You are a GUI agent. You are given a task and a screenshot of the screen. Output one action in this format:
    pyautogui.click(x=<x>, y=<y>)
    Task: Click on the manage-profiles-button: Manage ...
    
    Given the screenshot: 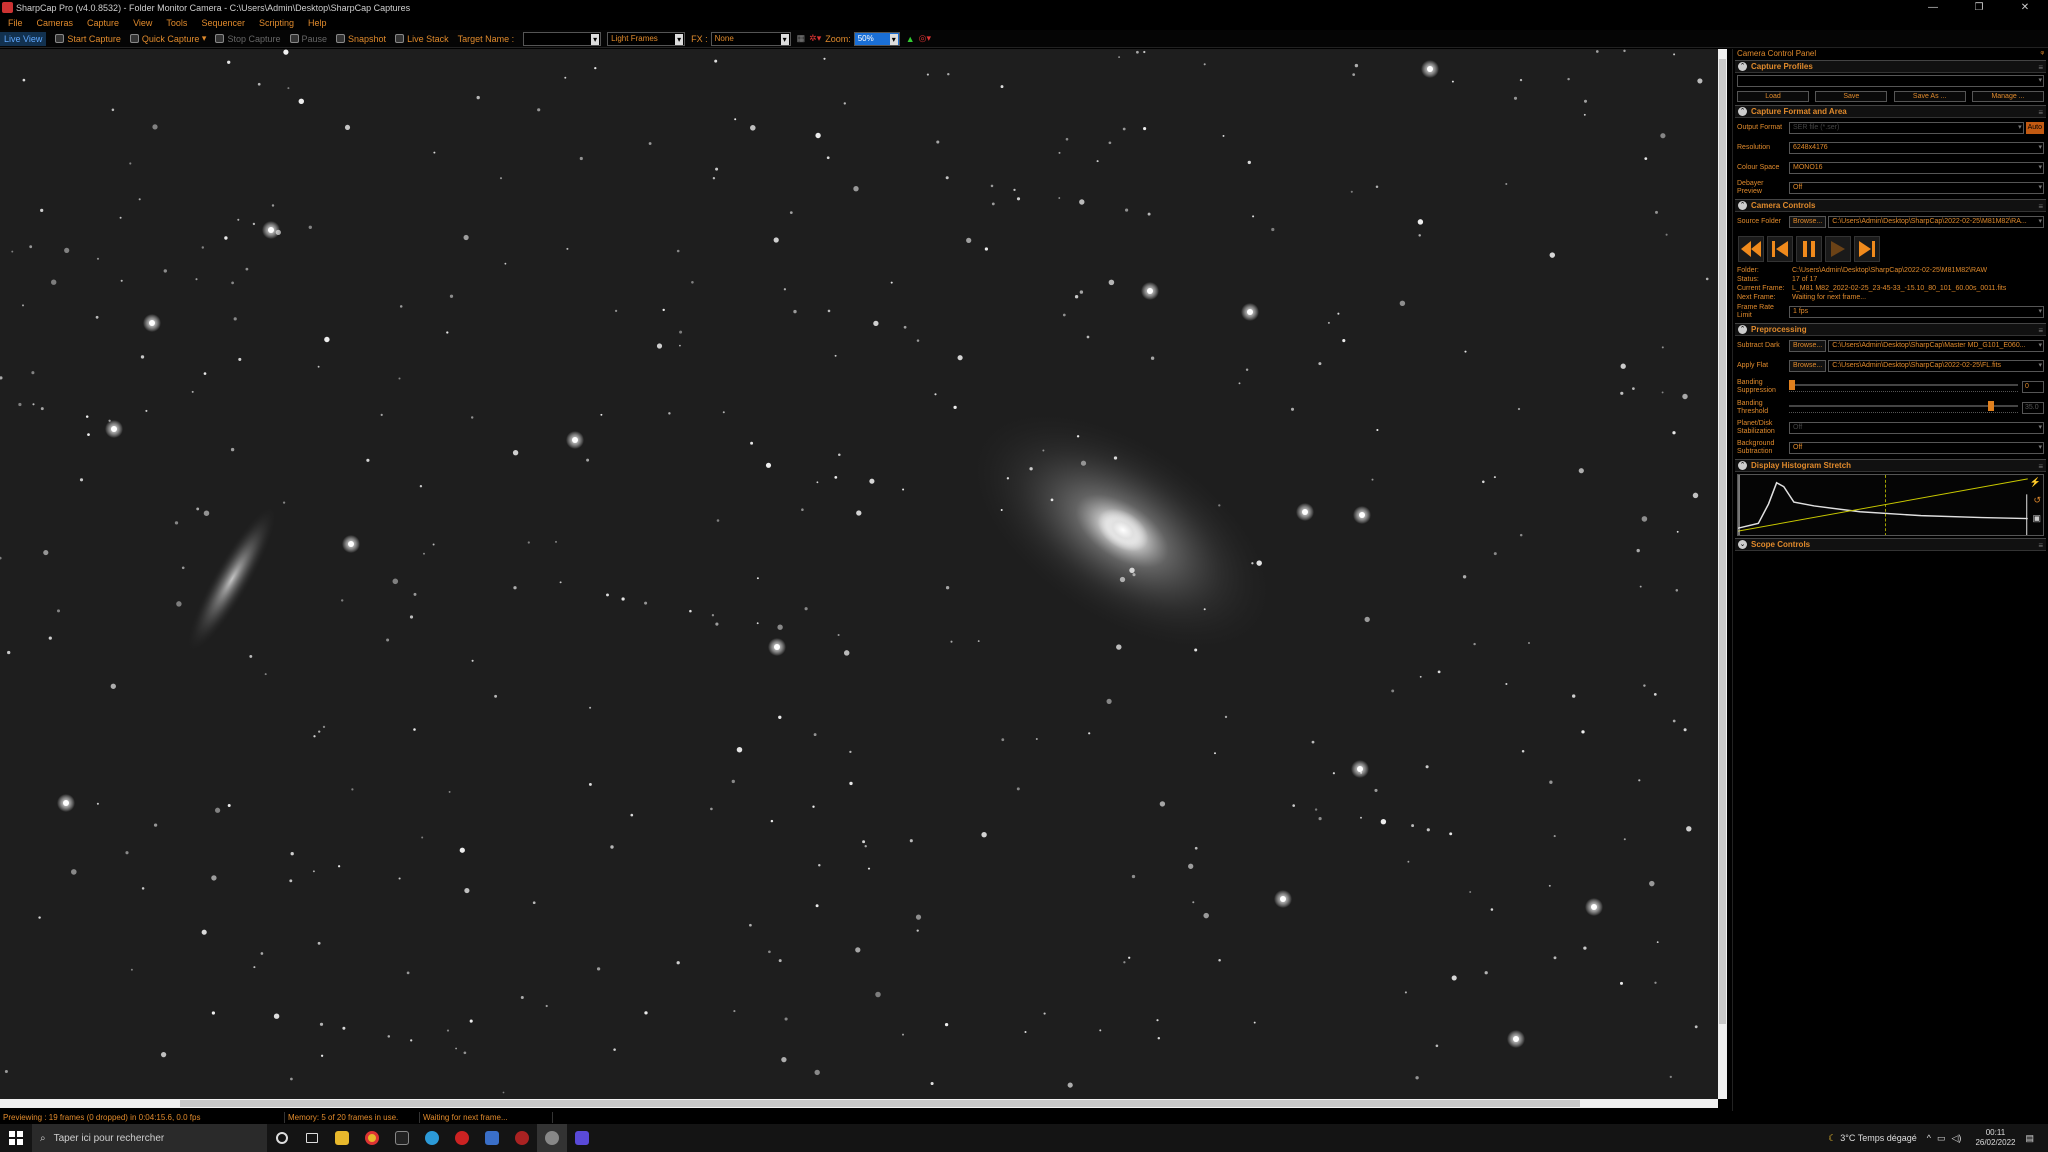 What is the action you would take?
    pyautogui.click(x=2007, y=96)
    